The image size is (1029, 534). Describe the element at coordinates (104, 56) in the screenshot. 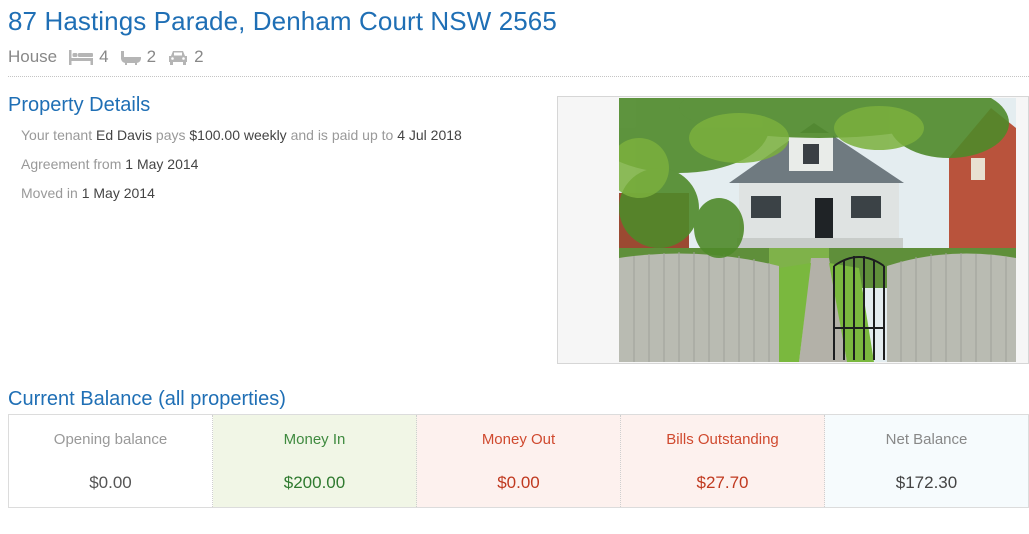

I see `bedroom-count: 4` at that location.